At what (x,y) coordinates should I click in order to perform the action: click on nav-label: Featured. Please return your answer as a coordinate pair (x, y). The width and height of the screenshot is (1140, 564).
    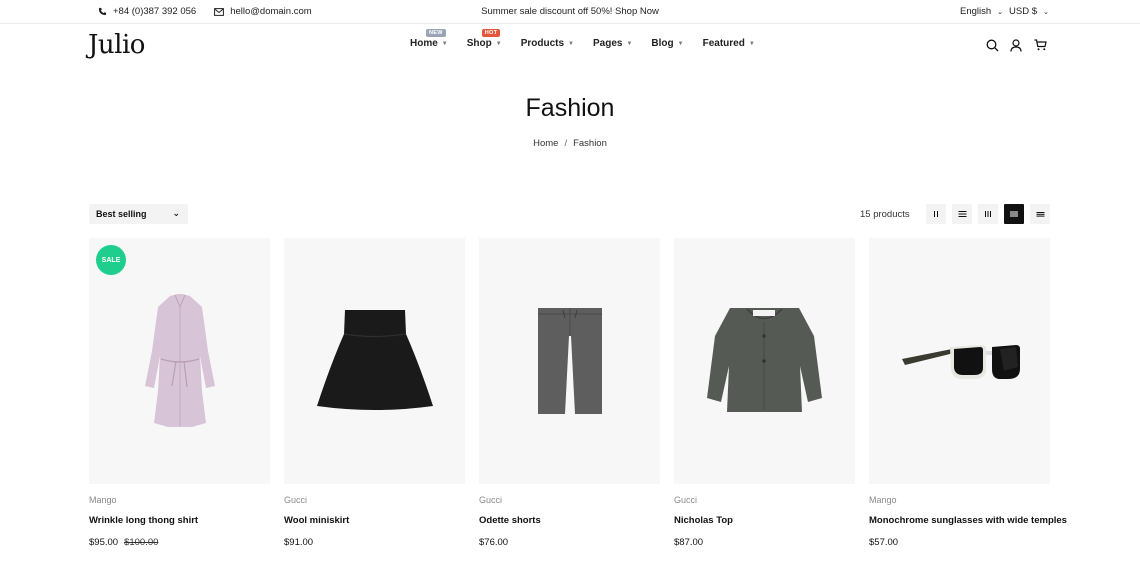
    Looking at the image, I should click on (723, 43).